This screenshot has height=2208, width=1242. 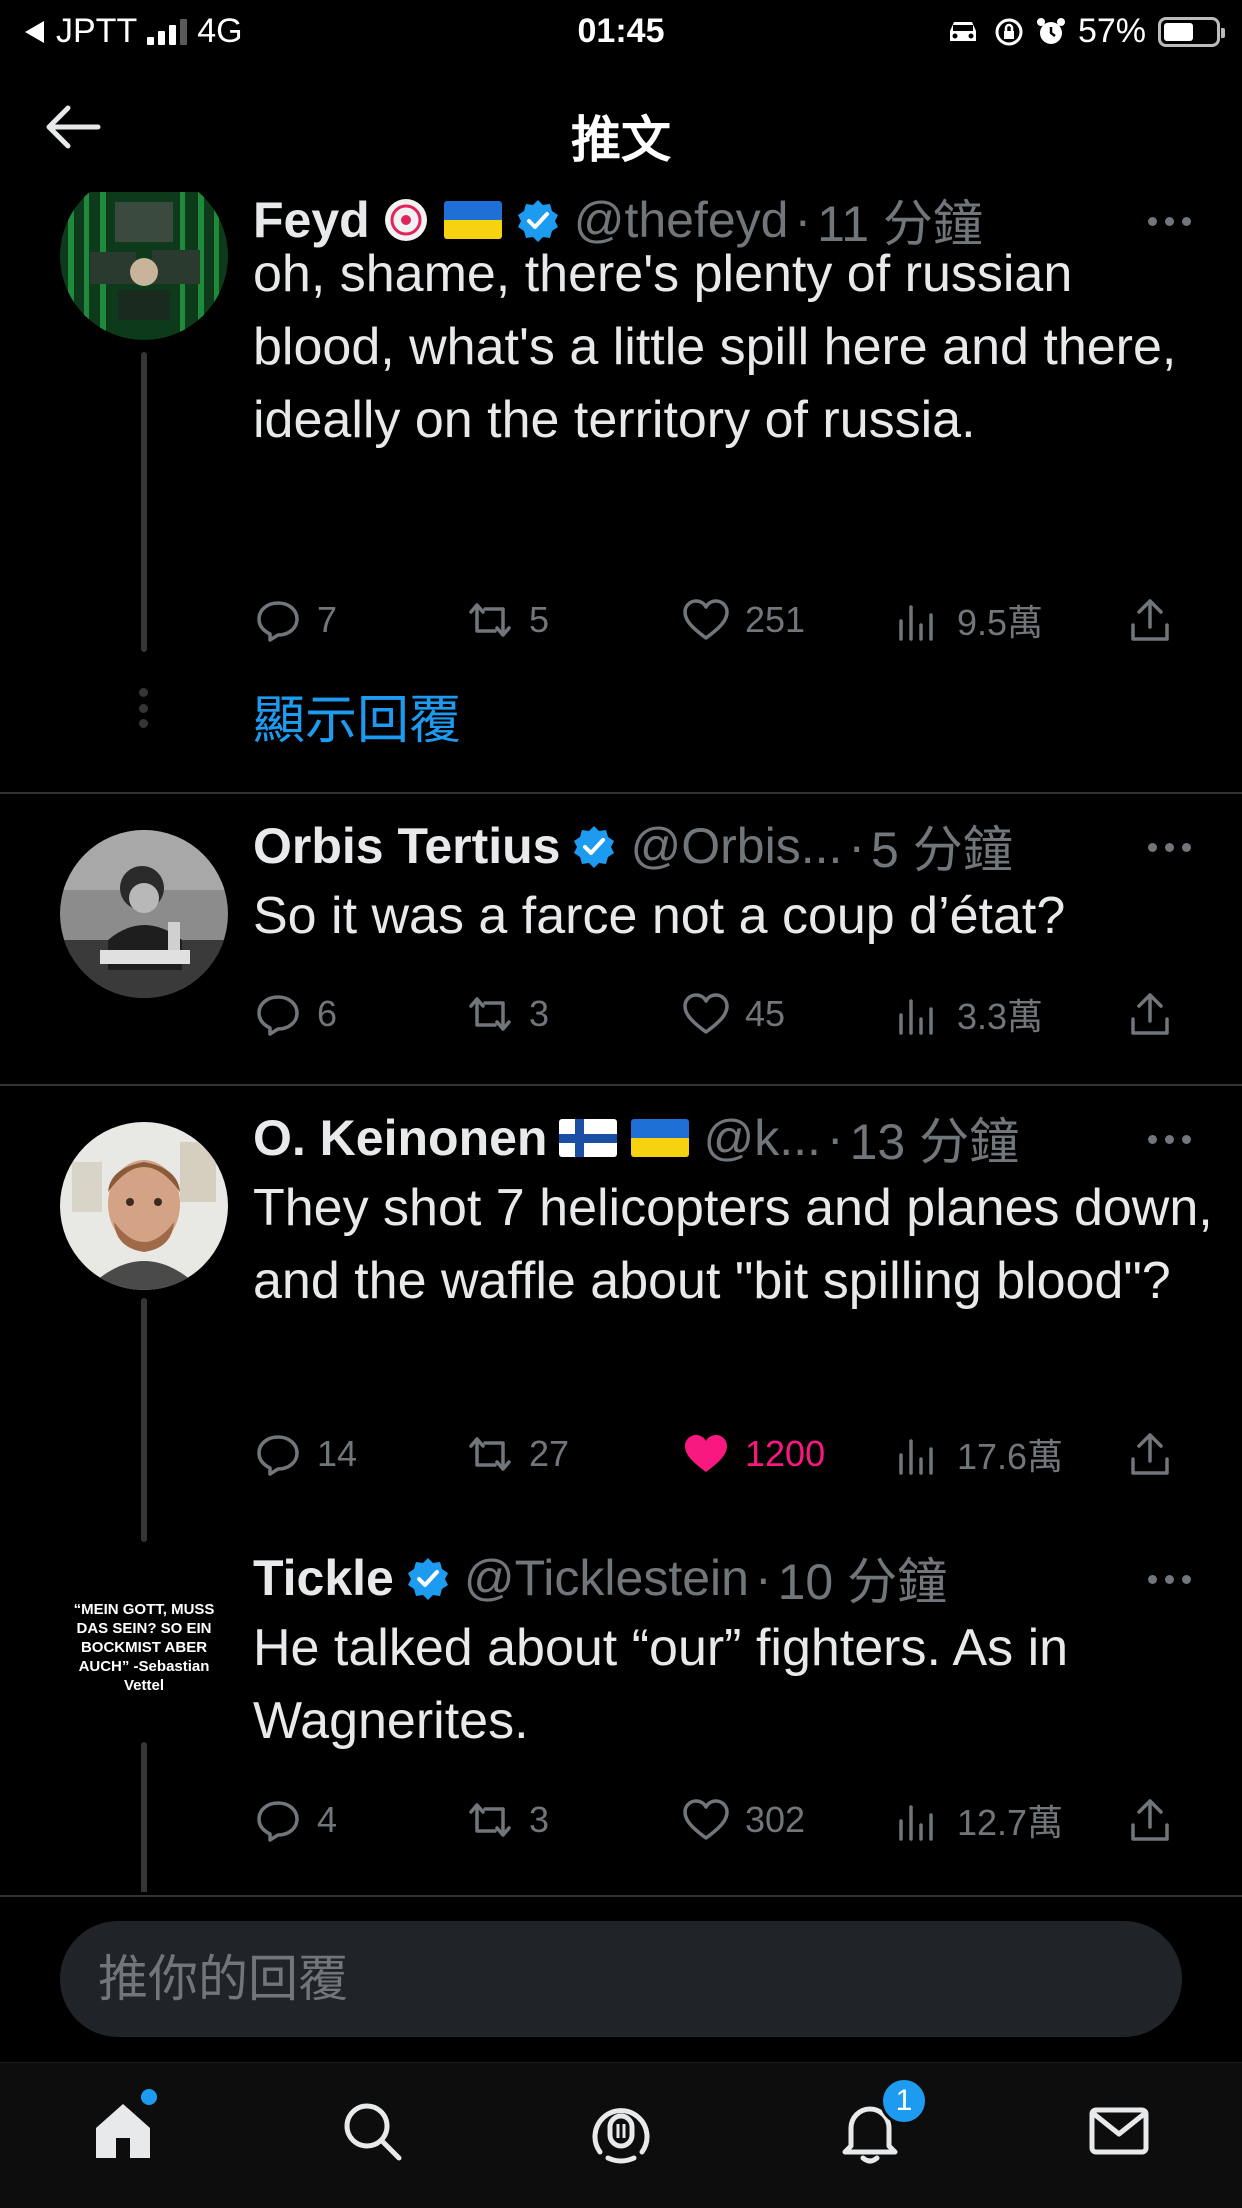 I want to click on views-button: 12.7萬, so click(x=978, y=1820).